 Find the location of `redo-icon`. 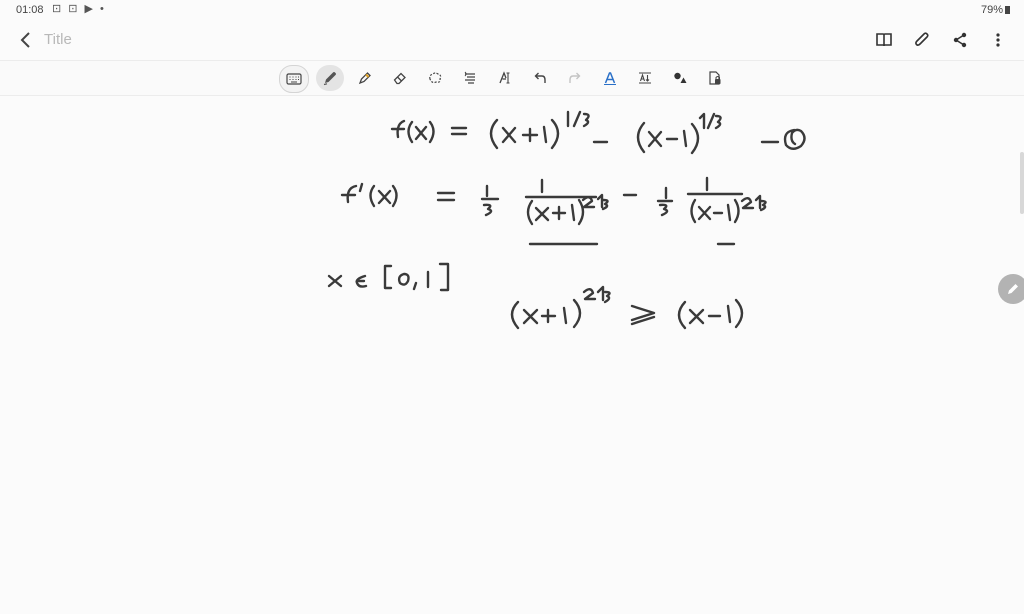

redo-icon is located at coordinates (575, 77).